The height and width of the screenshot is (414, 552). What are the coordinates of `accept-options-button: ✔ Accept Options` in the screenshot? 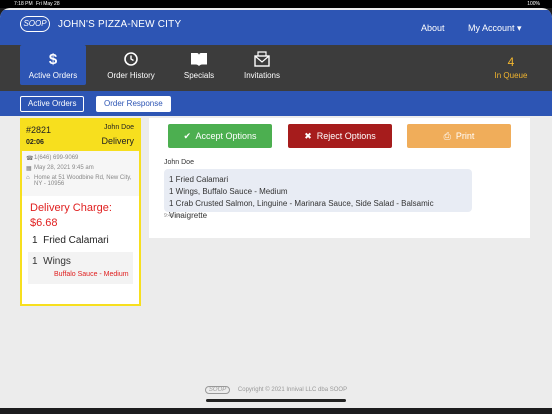 It's located at (220, 136).